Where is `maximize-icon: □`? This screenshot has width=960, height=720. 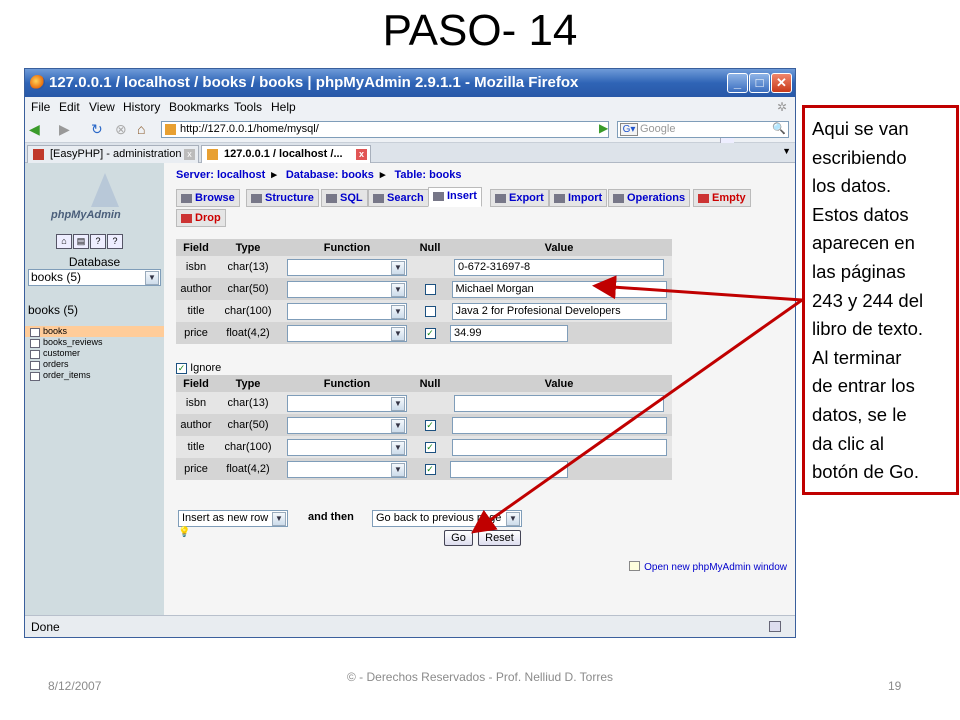 maximize-icon: □ is located at coordinates (759, 83).